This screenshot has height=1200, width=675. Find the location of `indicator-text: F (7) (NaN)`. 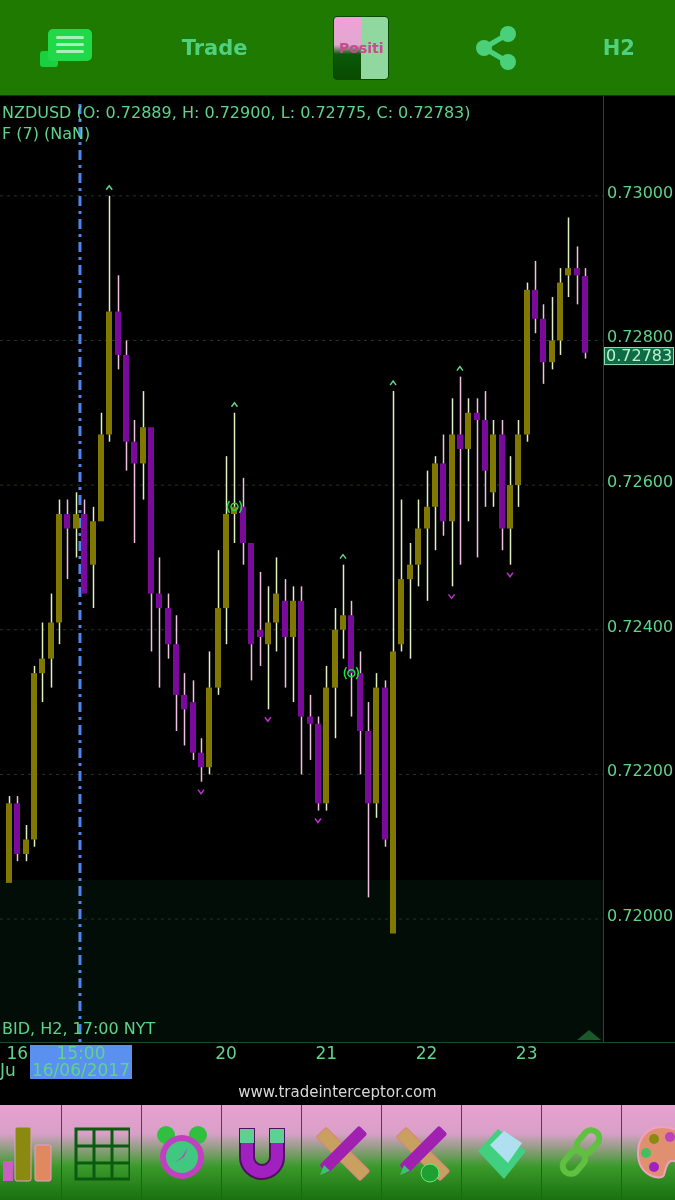

indicator-text: F (7) (NaN) is located at coordinates (46, 133).